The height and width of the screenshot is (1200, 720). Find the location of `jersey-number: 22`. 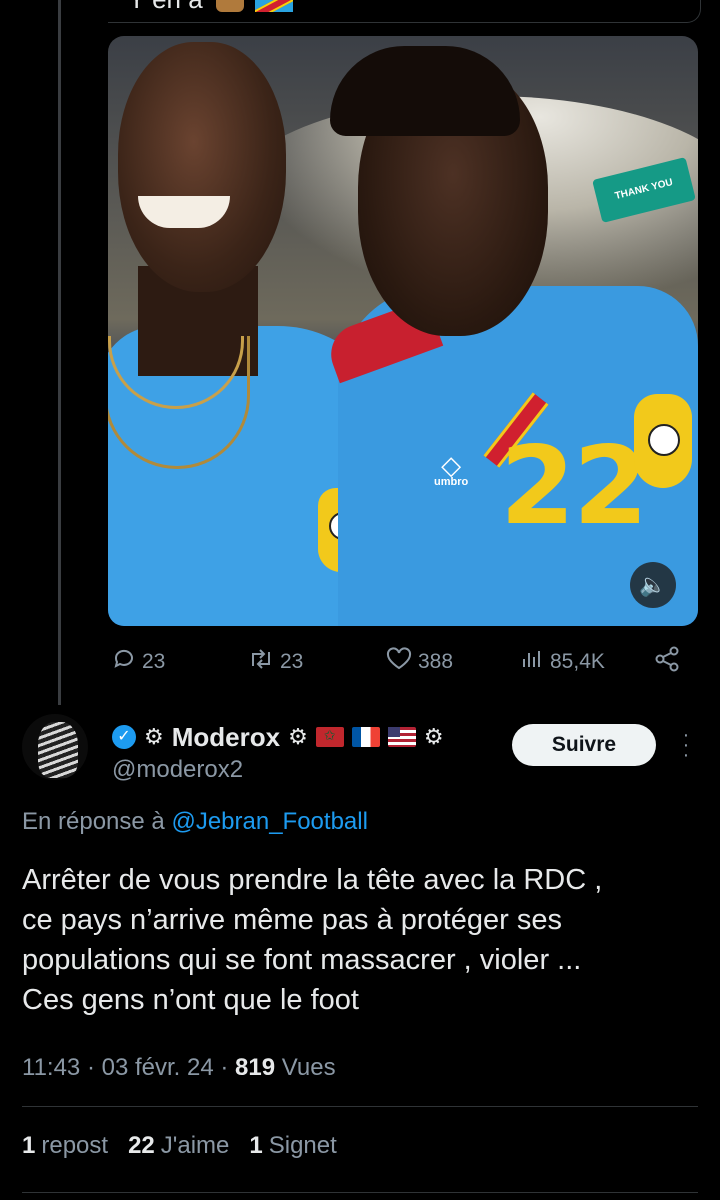

jersey-number: 22 is located at coordinates (574, 486).